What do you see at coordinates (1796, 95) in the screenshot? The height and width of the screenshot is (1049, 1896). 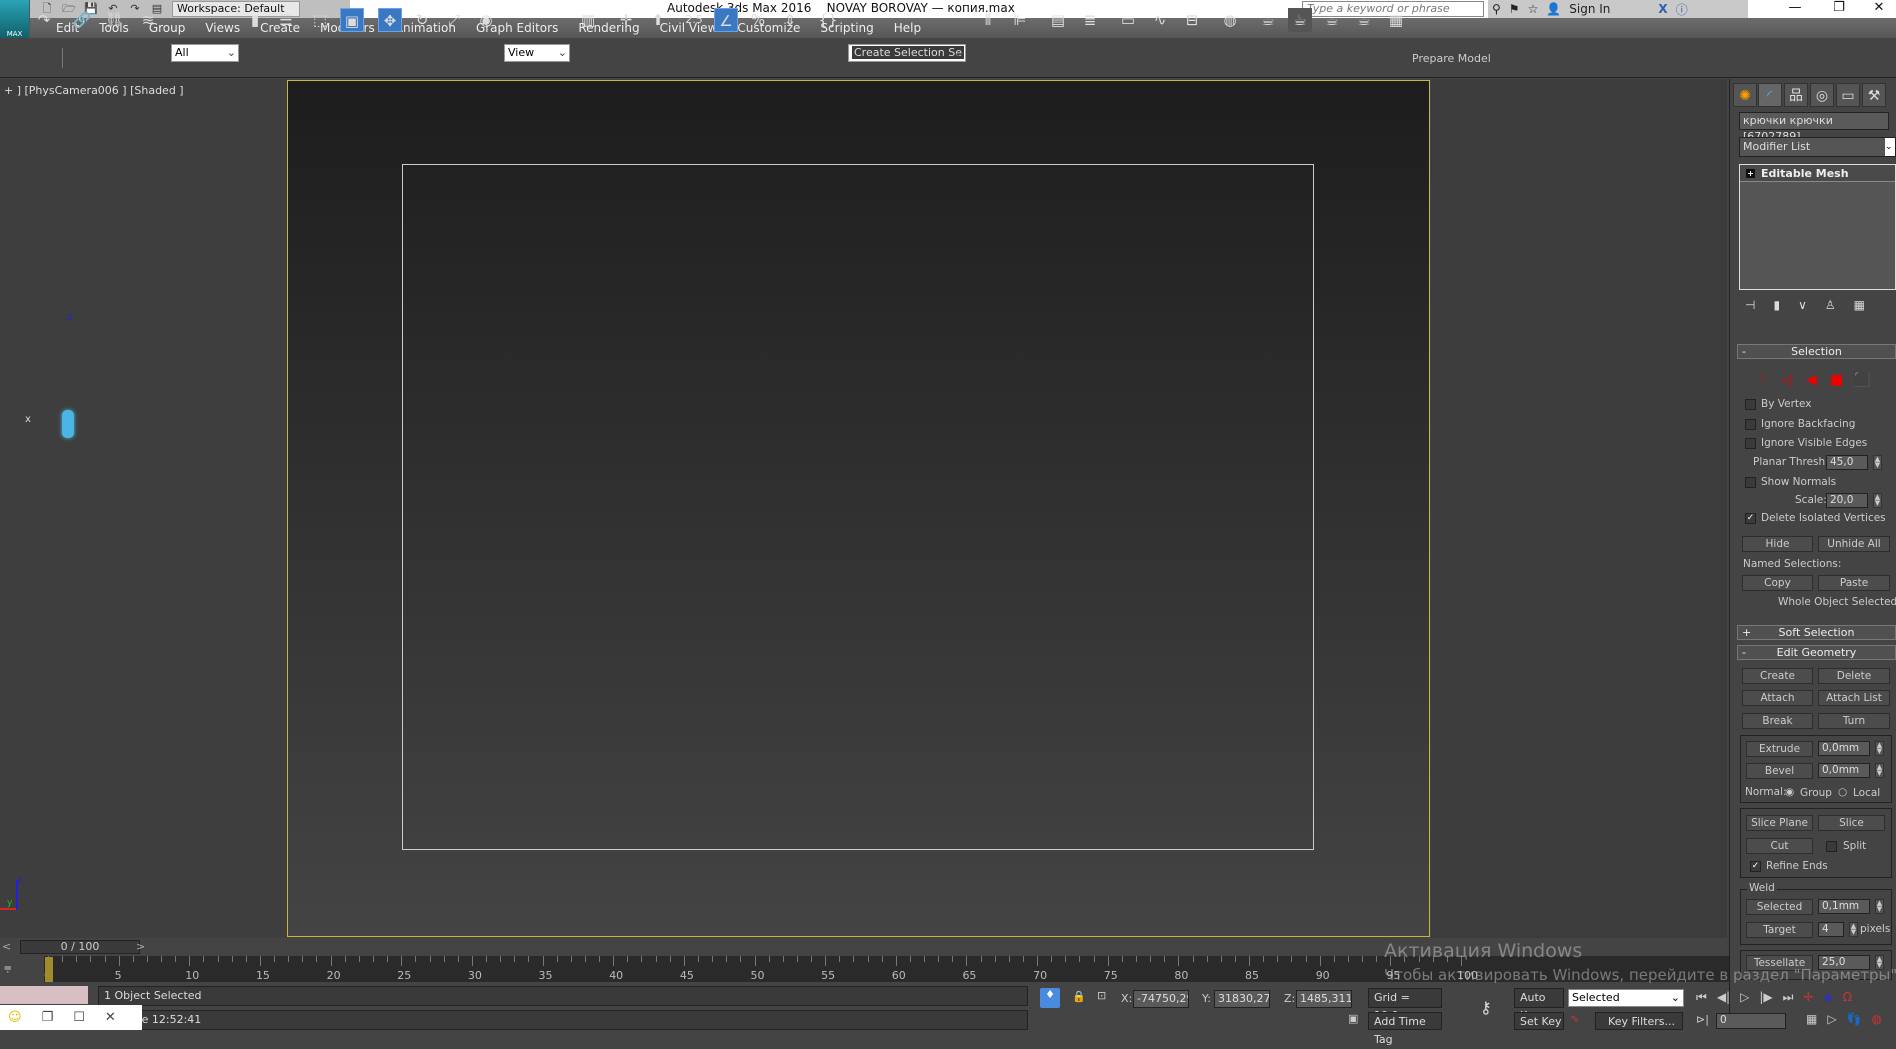 I see `tab-hierarchy: 品` at bounding box center [1796, 95].